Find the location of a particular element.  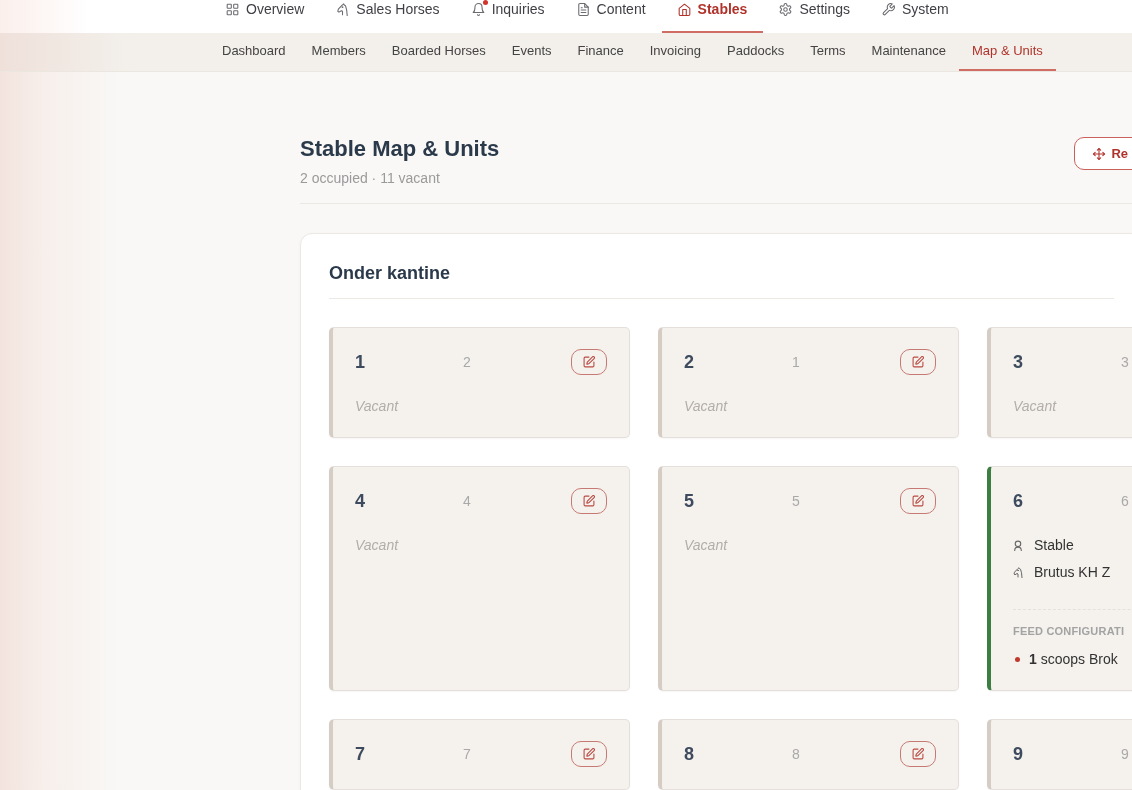

subnav-tab: Events is located at coordinates (531, 52).